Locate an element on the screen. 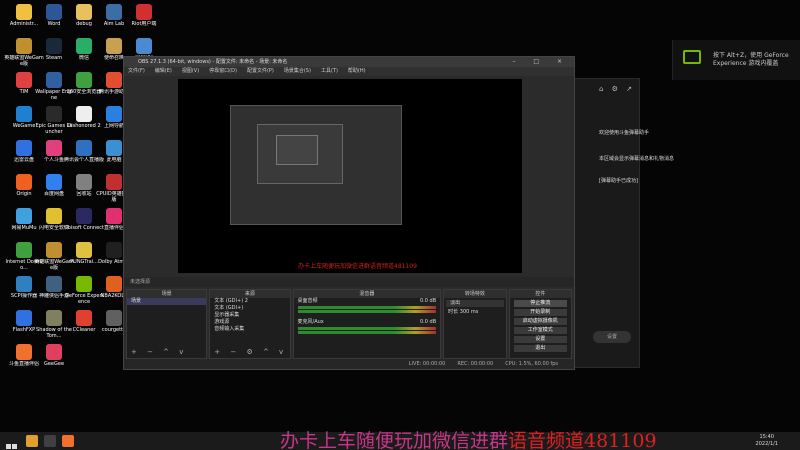 The height and width of the screenshot is (450, 800). transition-select: 淡出 is located at coordinates (475, 303).